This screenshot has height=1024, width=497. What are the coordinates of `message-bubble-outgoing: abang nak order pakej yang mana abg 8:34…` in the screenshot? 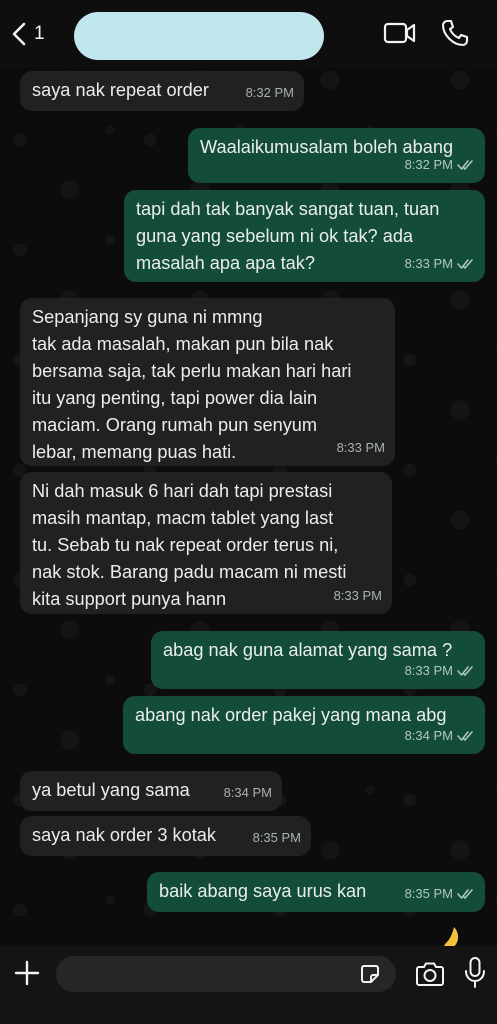 It's located at (304, 725).